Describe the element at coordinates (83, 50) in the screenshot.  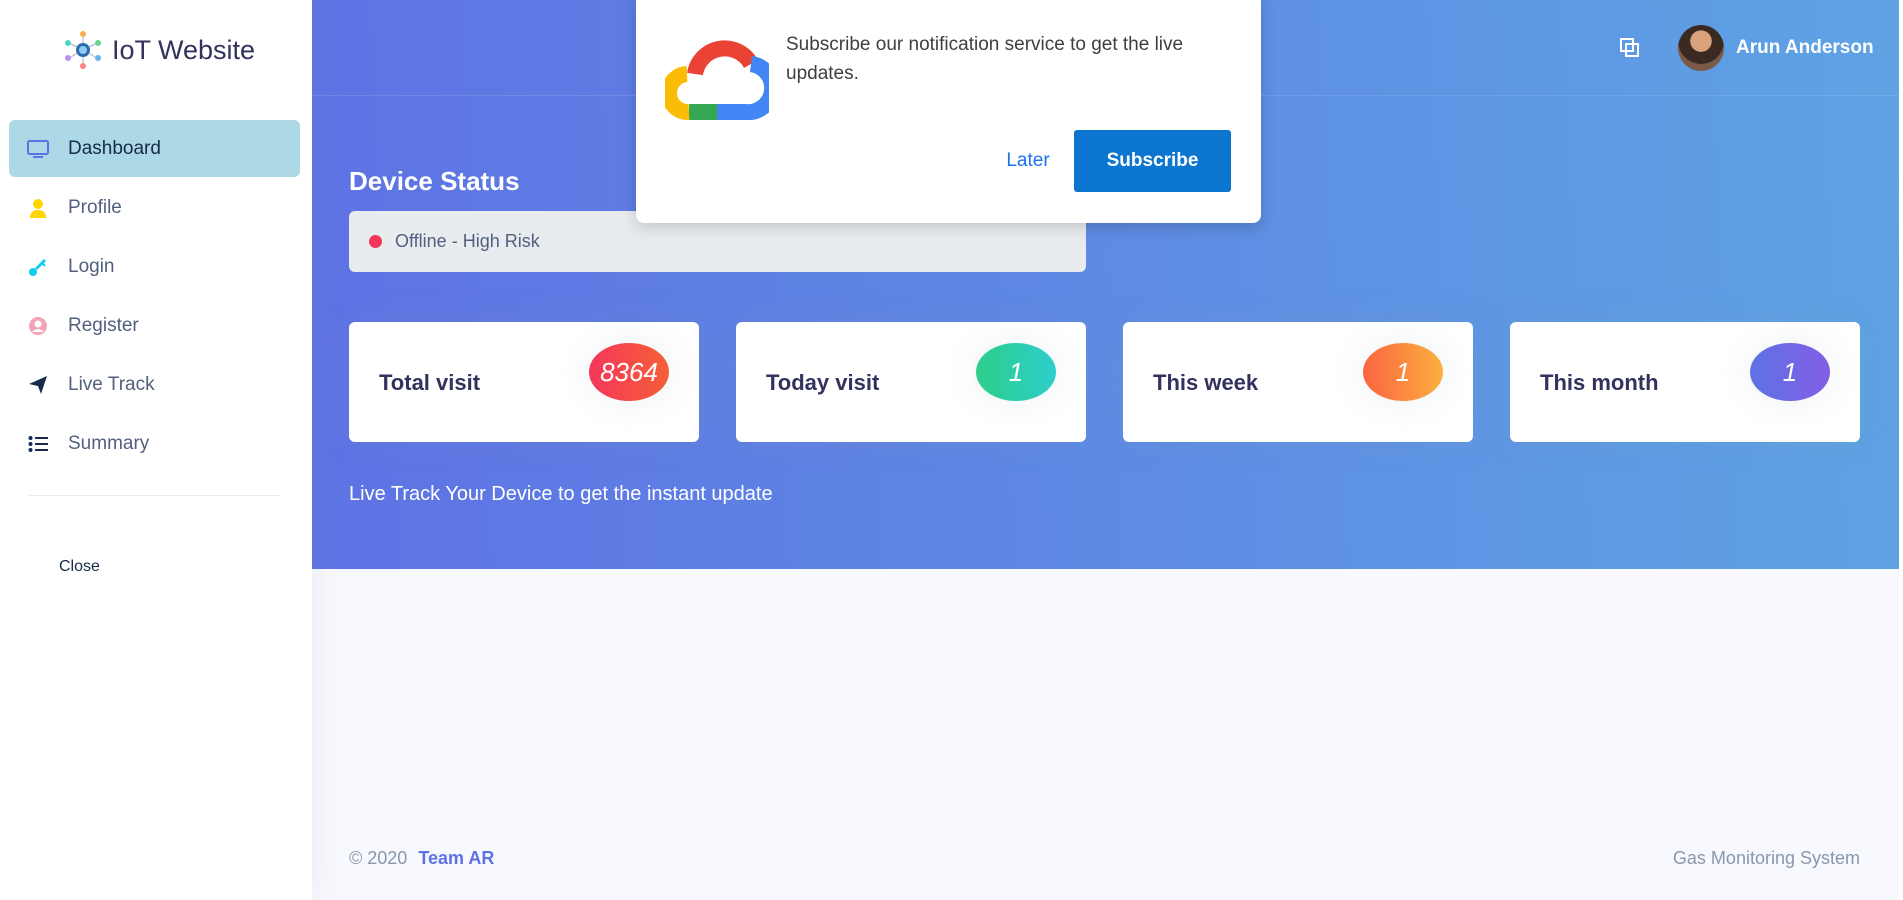
I see `brand-logo-icon` at that location.